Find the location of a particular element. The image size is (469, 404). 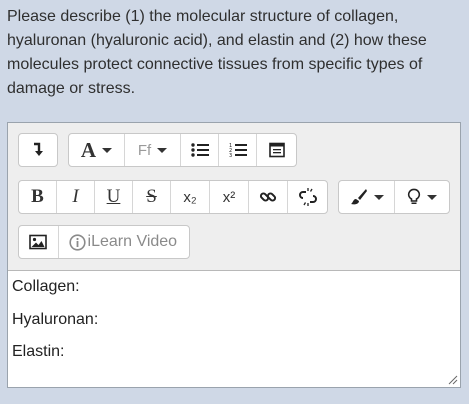

font-family-button: Ff is located at coordinates (153, 150).